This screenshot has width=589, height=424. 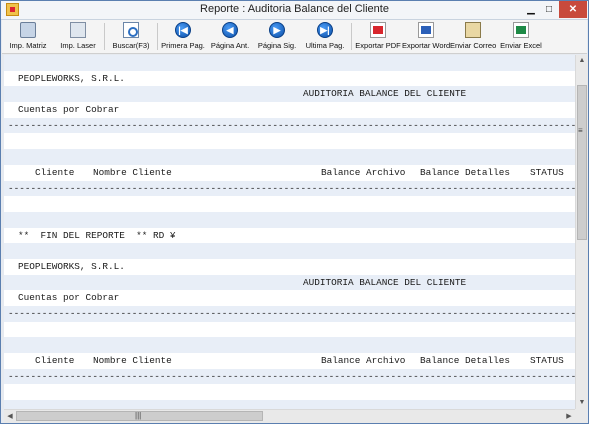 I want to click on vertical-scrollbar: ▲ ≡ ▼, so click(x=581, y=232).